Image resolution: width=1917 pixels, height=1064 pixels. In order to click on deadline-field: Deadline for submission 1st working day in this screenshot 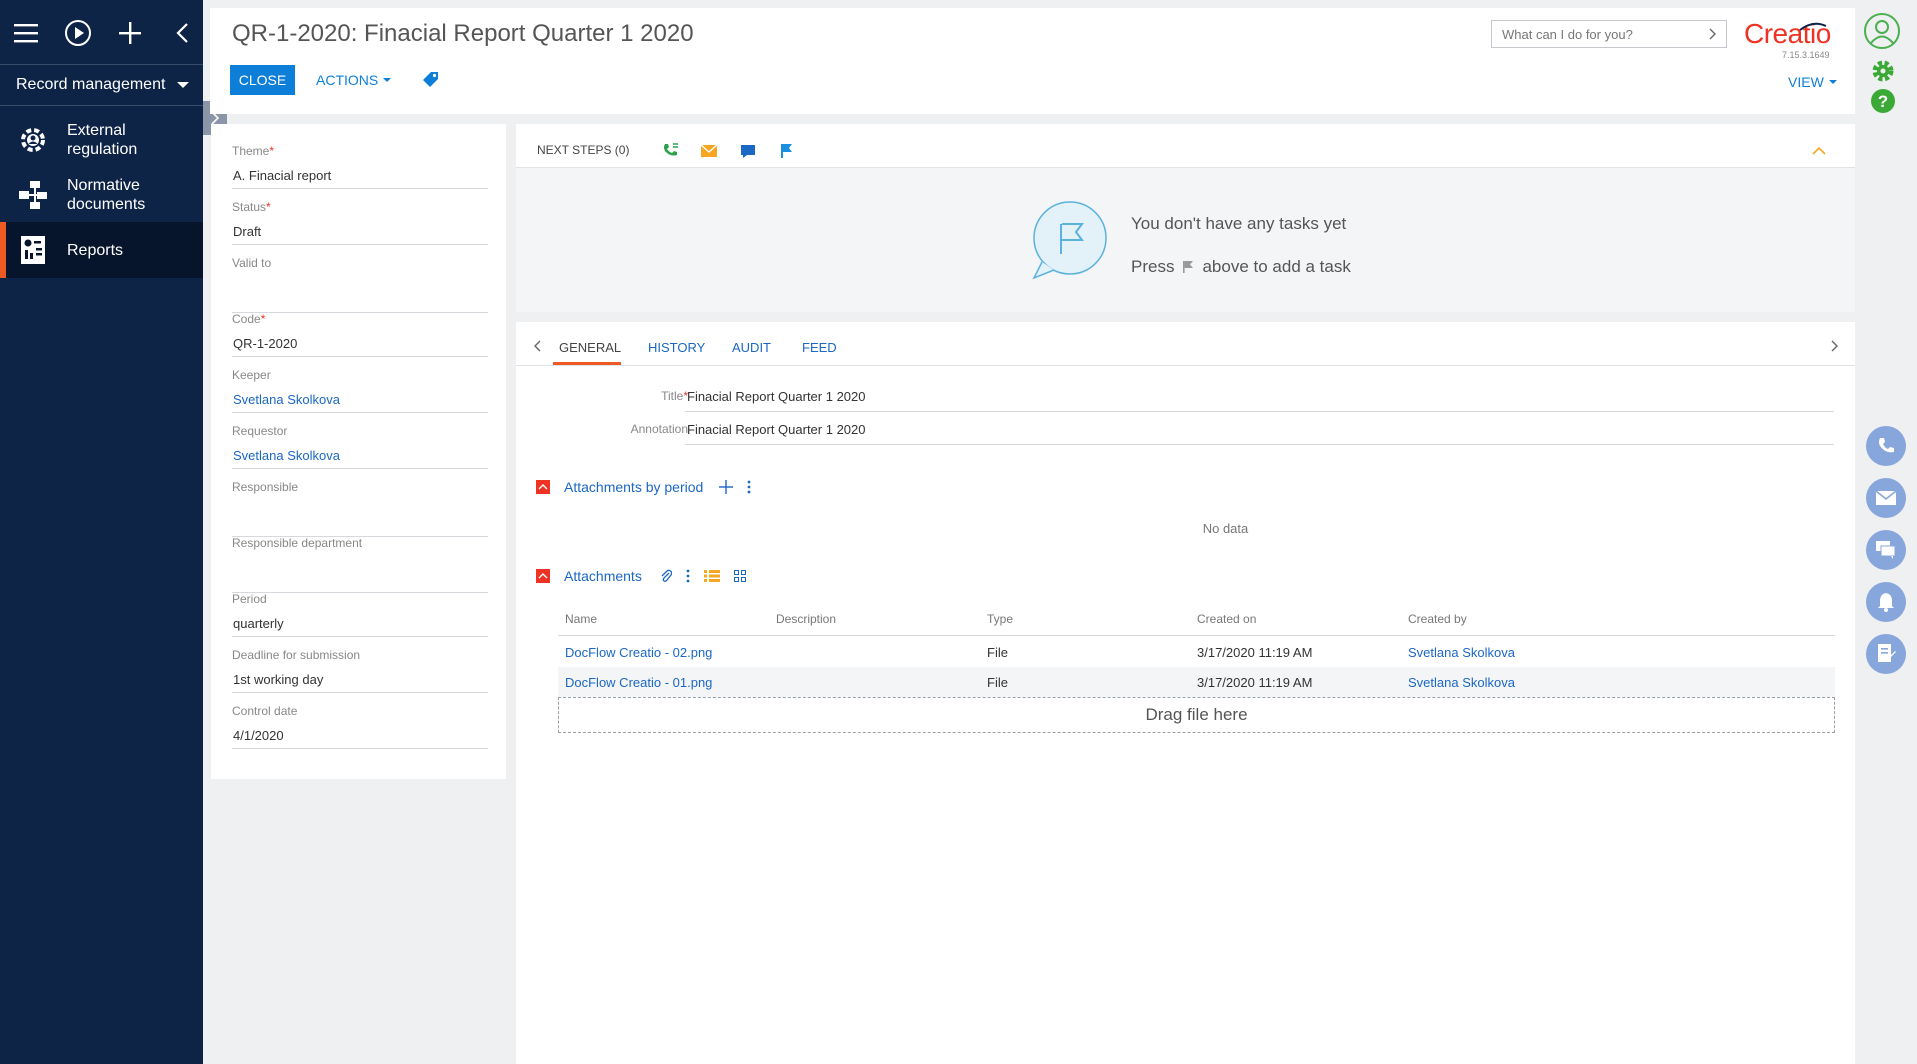, I will do `click(360, 670)`.